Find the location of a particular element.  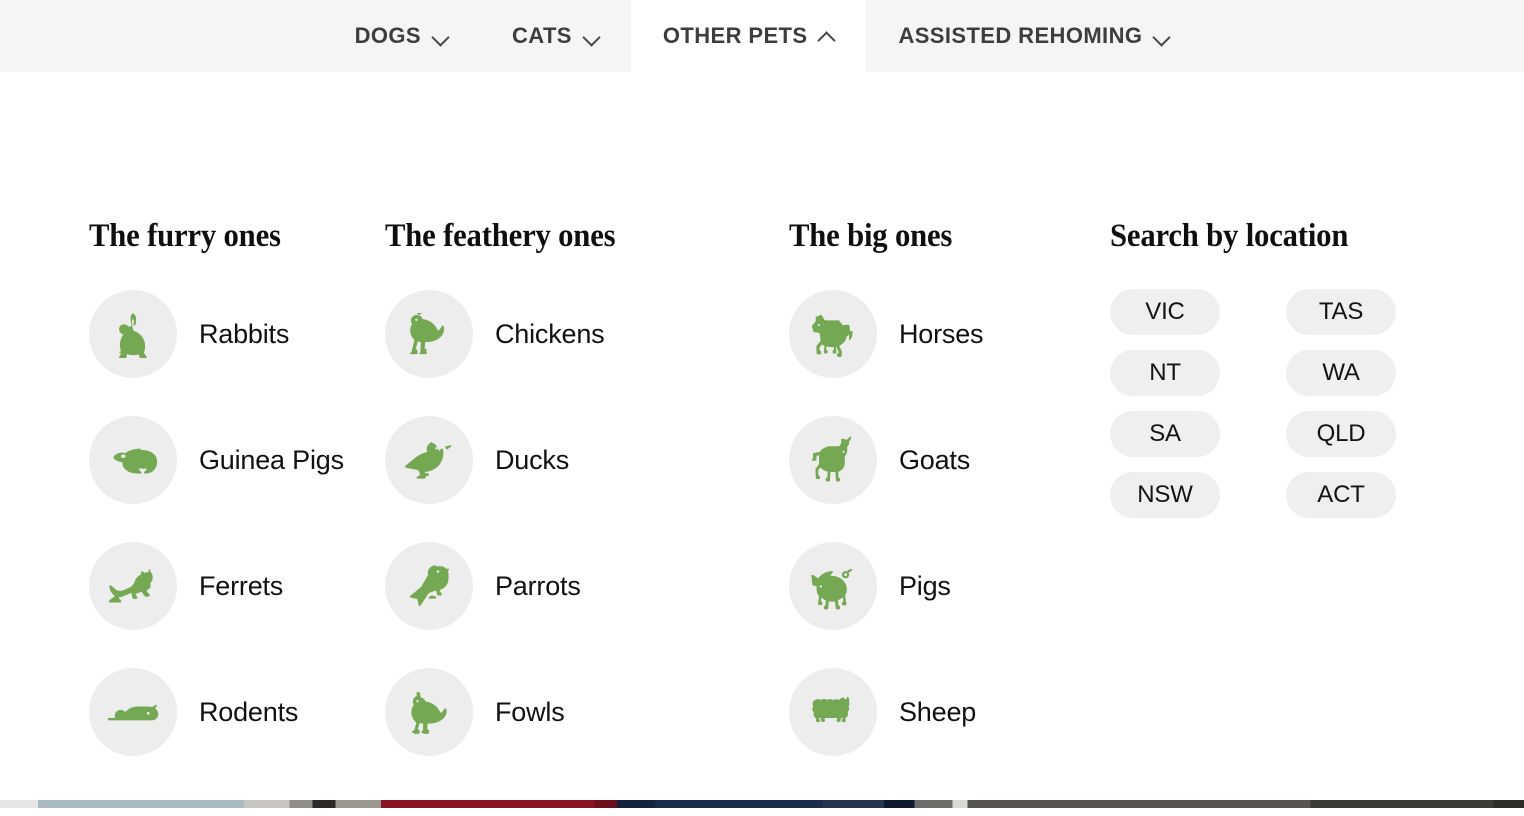

location-pill-vic: VIC is located at coordinates (1165, 312).